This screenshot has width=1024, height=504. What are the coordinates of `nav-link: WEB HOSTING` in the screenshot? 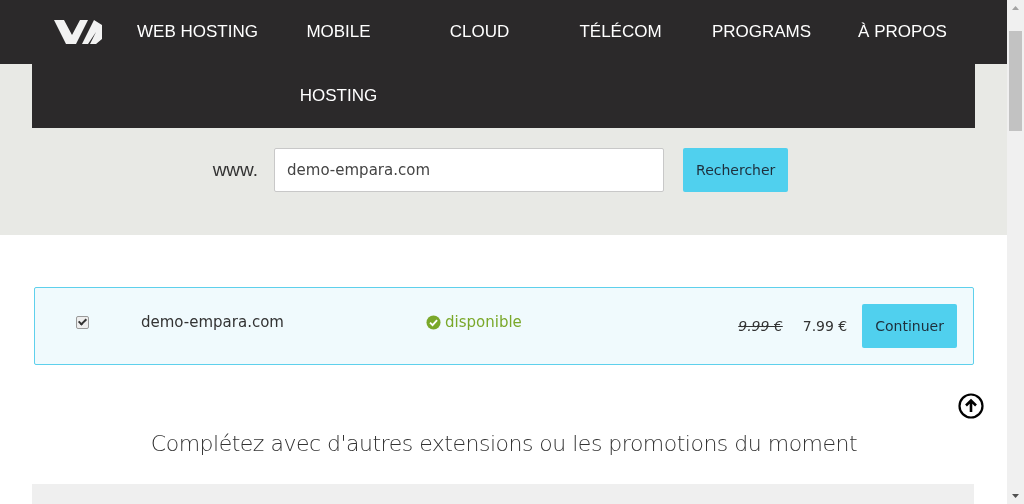 It's located at (197, 32).